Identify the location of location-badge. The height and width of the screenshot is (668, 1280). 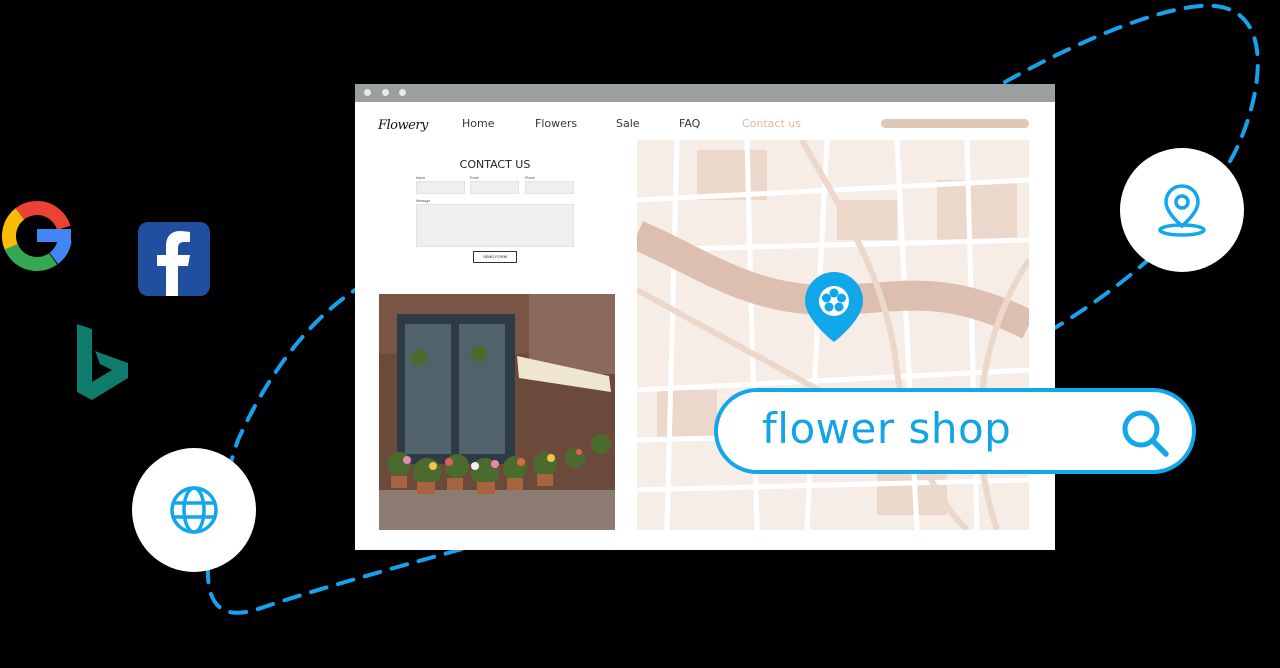
(1182, 210).